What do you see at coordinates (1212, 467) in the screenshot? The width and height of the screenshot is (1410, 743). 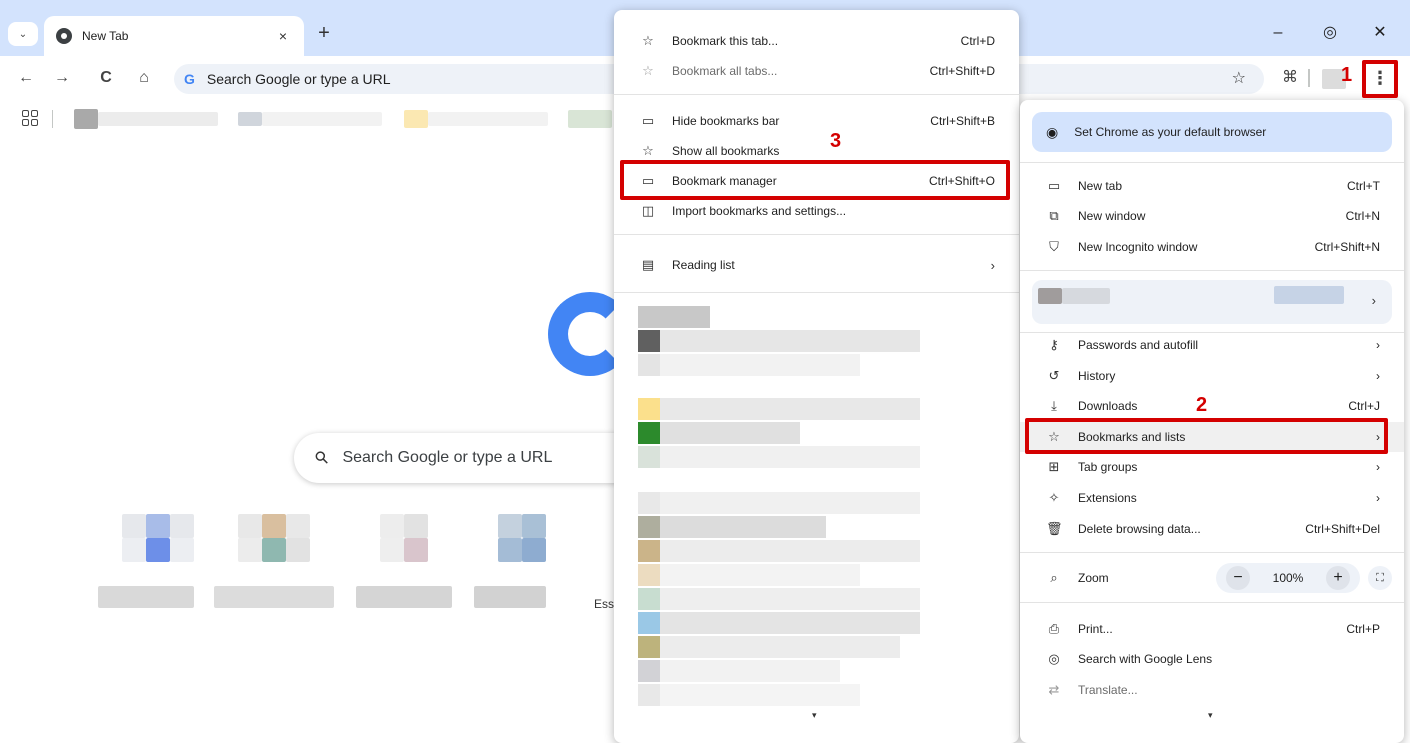 I see `menu-item-tab-groups: ⊞ Tab groups ›` at bounding box center [1212, 467].